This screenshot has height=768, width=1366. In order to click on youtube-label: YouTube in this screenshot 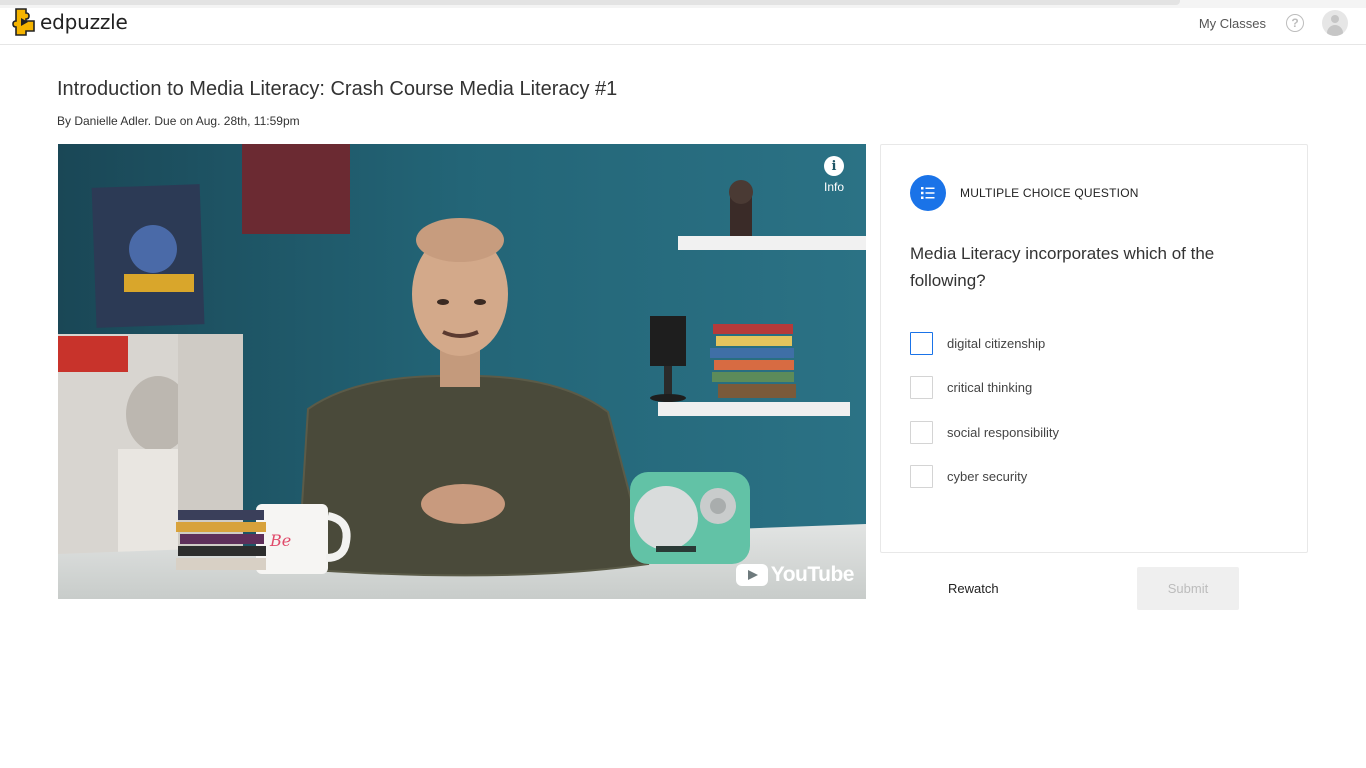, I will do `click(812, 574)`.